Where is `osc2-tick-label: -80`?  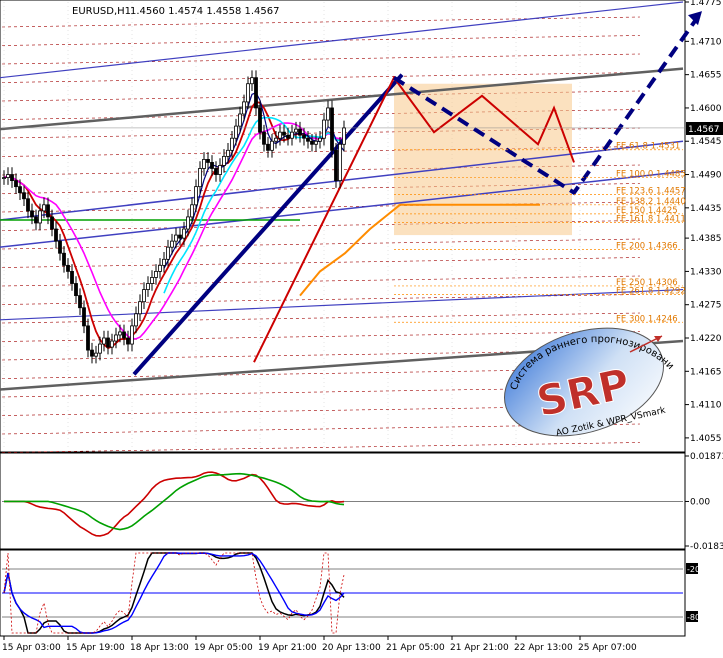
osc2-tick-label: -80 is located at coordinates (693, 617).